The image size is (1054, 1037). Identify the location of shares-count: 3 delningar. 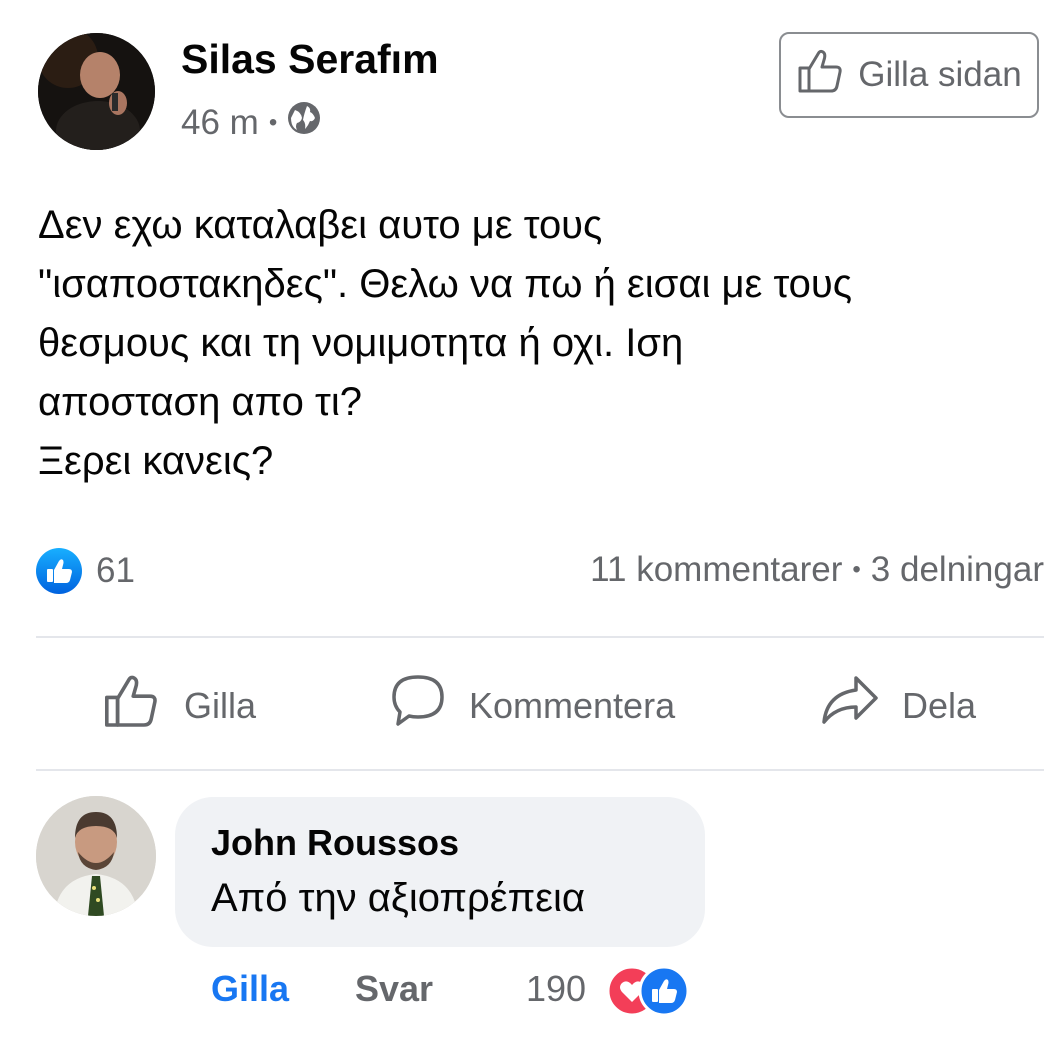
(957, 569).